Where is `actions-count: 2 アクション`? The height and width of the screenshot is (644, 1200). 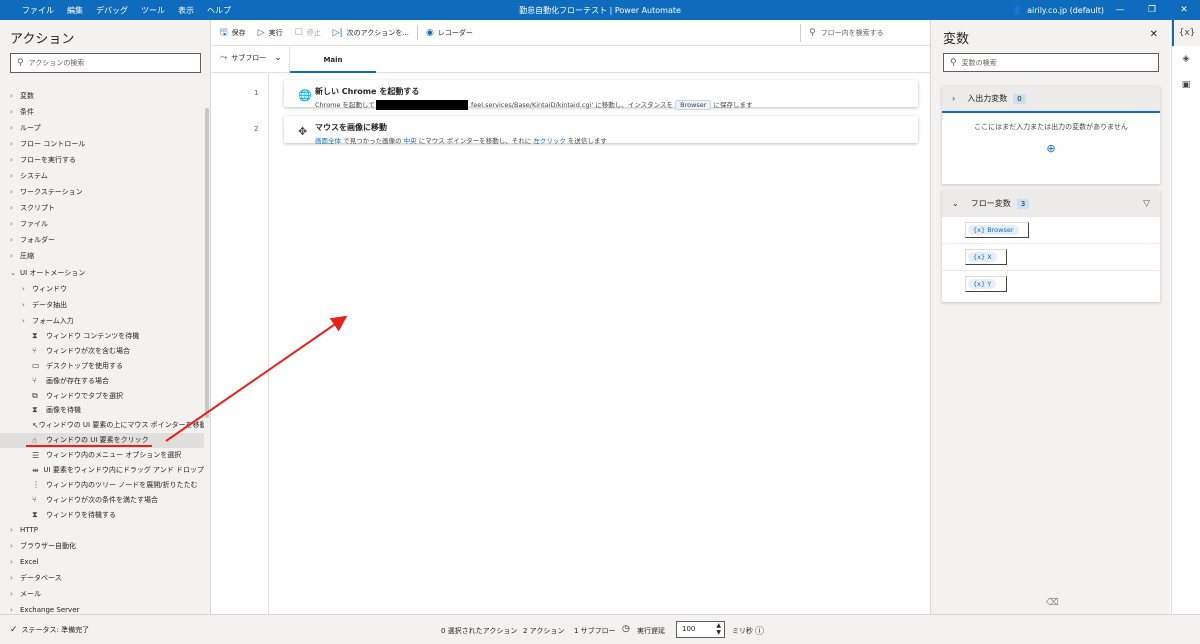
actions-count: 2 アクション is located at coordinates (544, 631).